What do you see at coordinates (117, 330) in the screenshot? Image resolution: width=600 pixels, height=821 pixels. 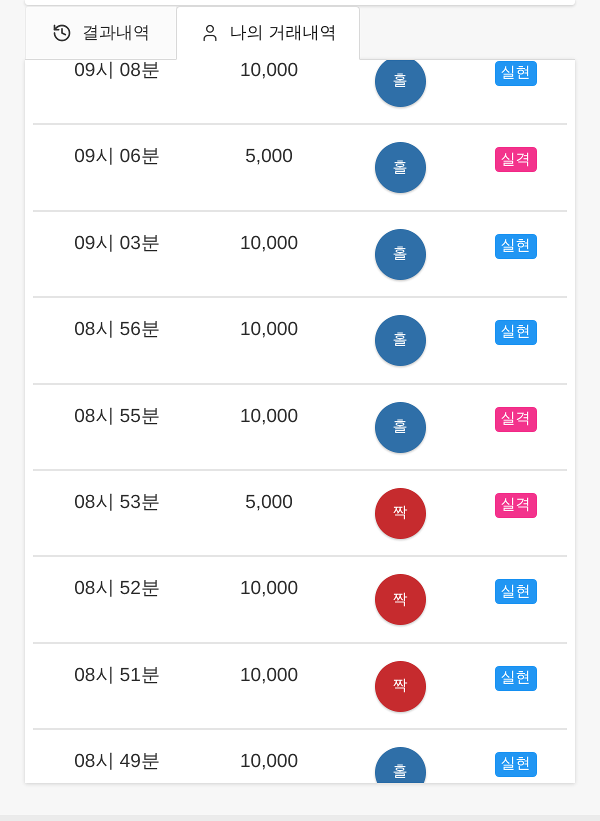 I see `time-cell: 08시 56분` at bounding box center [117, 330].